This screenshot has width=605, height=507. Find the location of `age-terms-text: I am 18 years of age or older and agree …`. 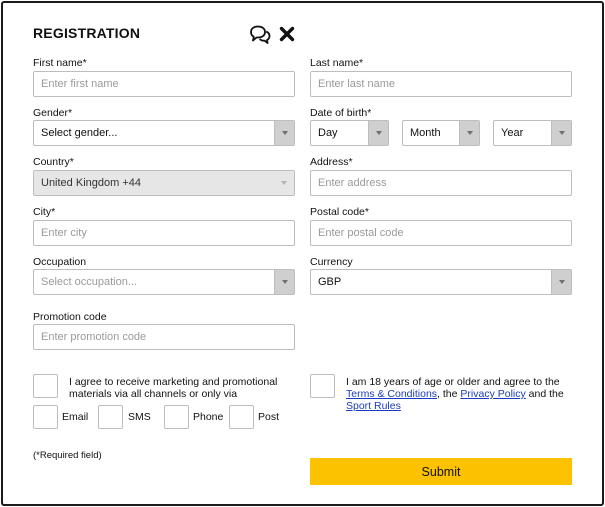

age-terms-text: I am 18 years of age or older and agree … is located at coordinates (463, 394).